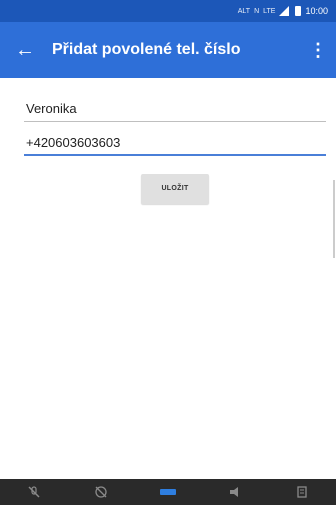 This screenshot has height=505, width=336. Describe the element at coordinates (284, 11) in the screenshot. I see `signal-icon` at that location.